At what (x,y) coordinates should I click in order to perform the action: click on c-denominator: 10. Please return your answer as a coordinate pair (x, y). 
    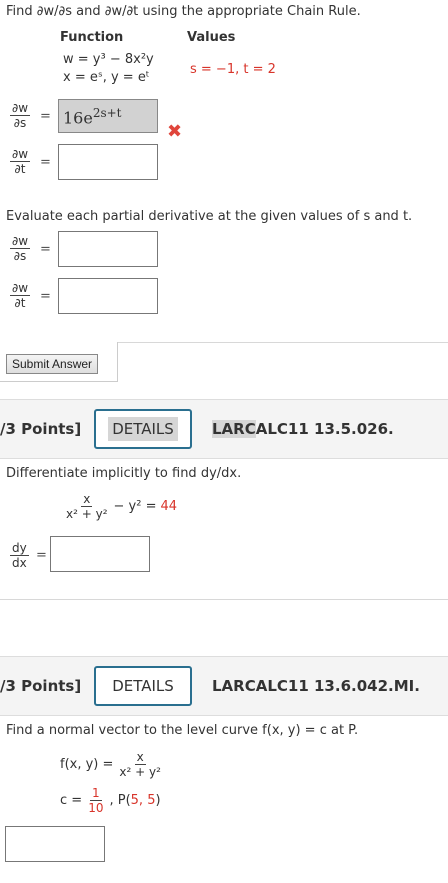
    Looking at the image, I should click on (96, 808).